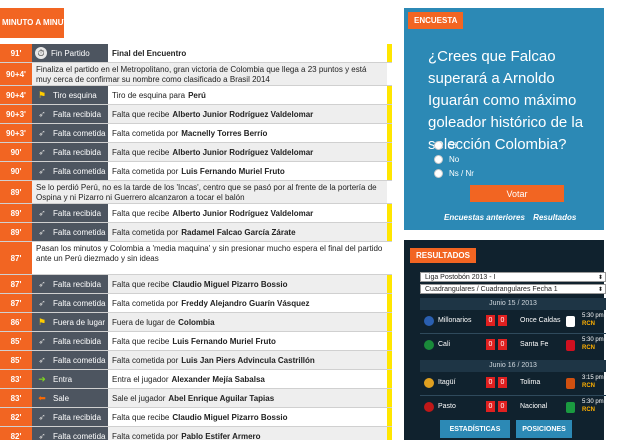 The width and height of the screenshot is (620, 440). I want to click on round-select: Cuadrangulares / Cuadrangulares Fecha 1 ⬍, so click(513, 289).